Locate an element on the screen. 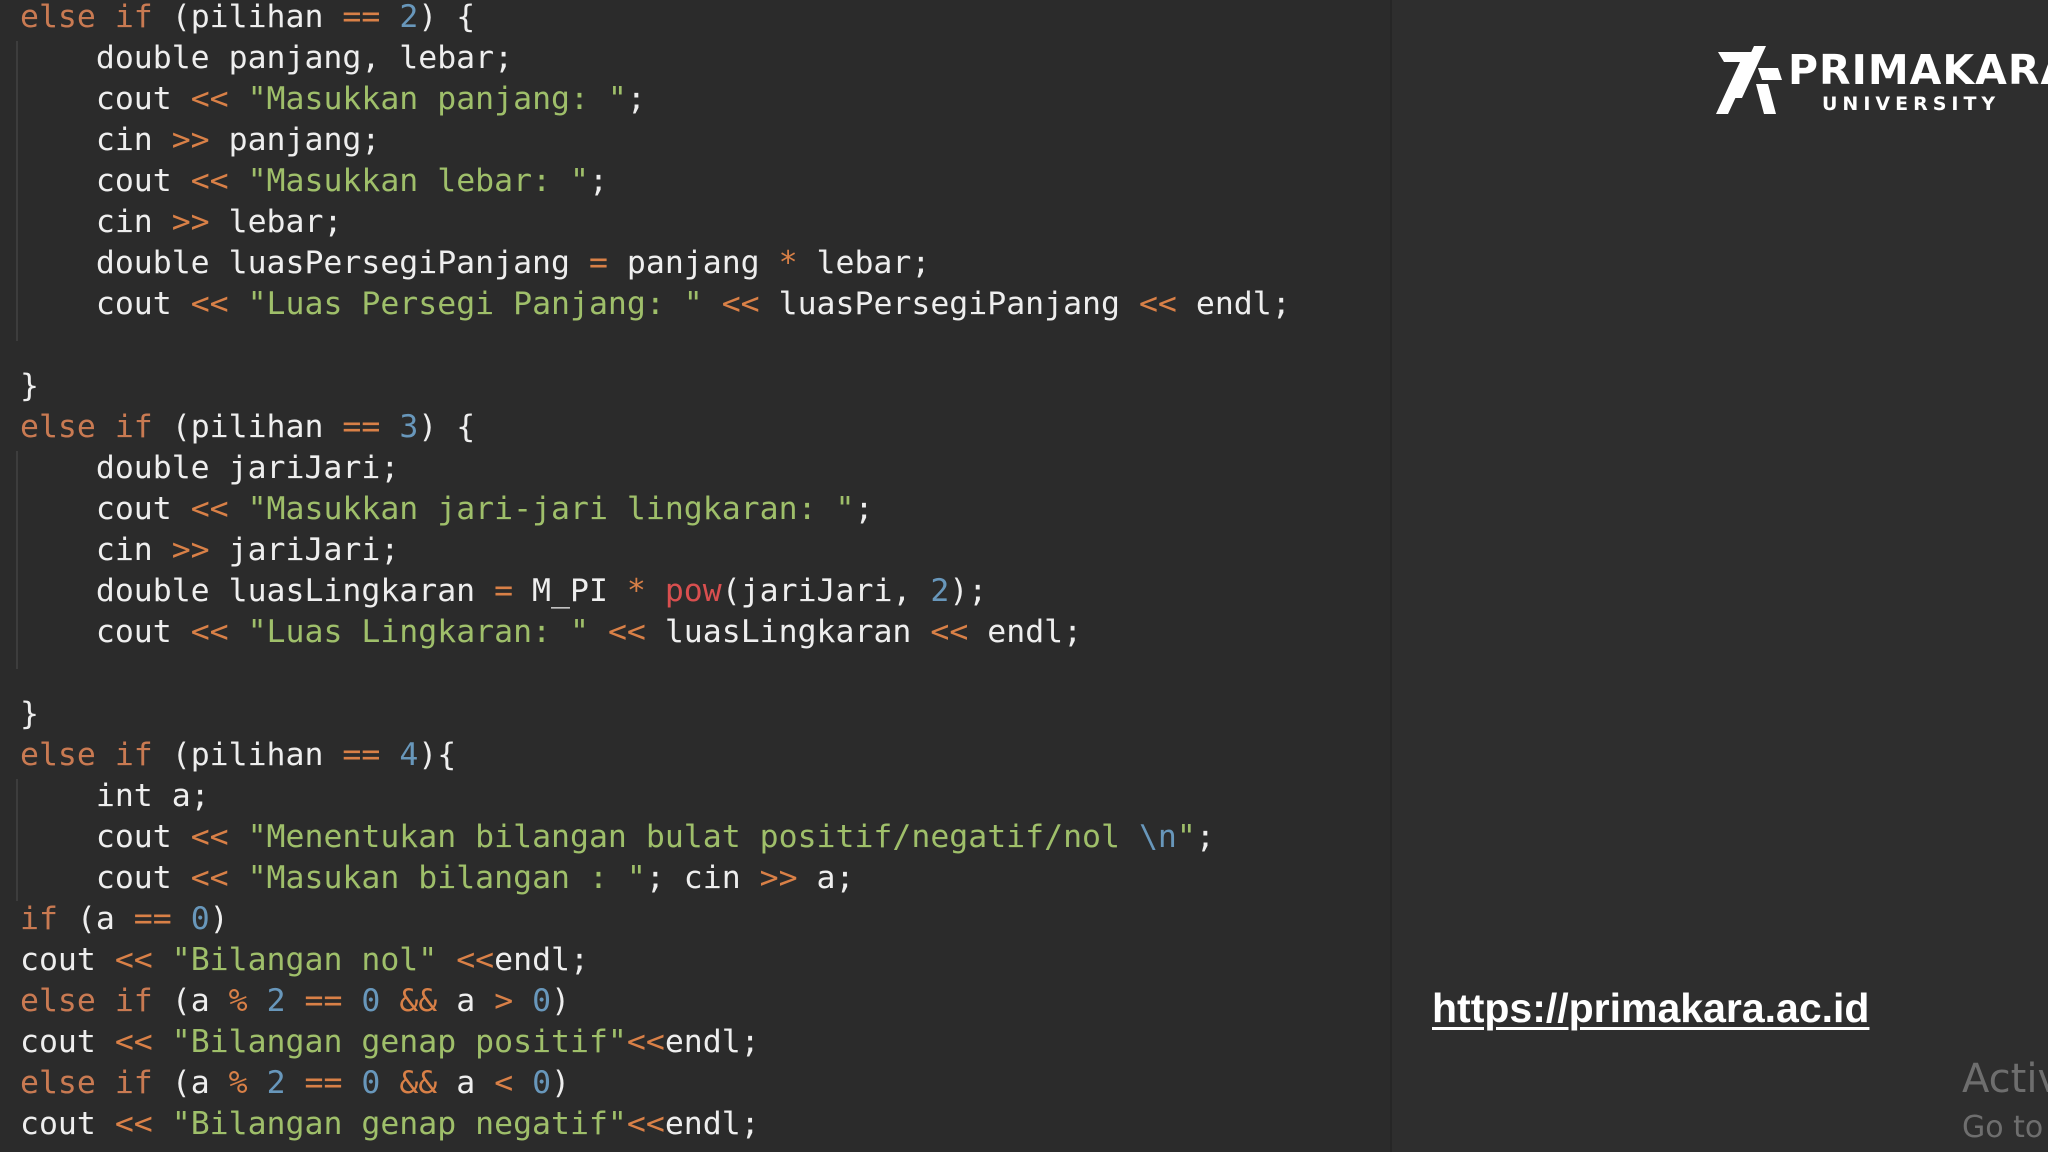 The image size is (2048, 1152). code-token: "Masukkan lebar: " is located at coordinates (418, 181).